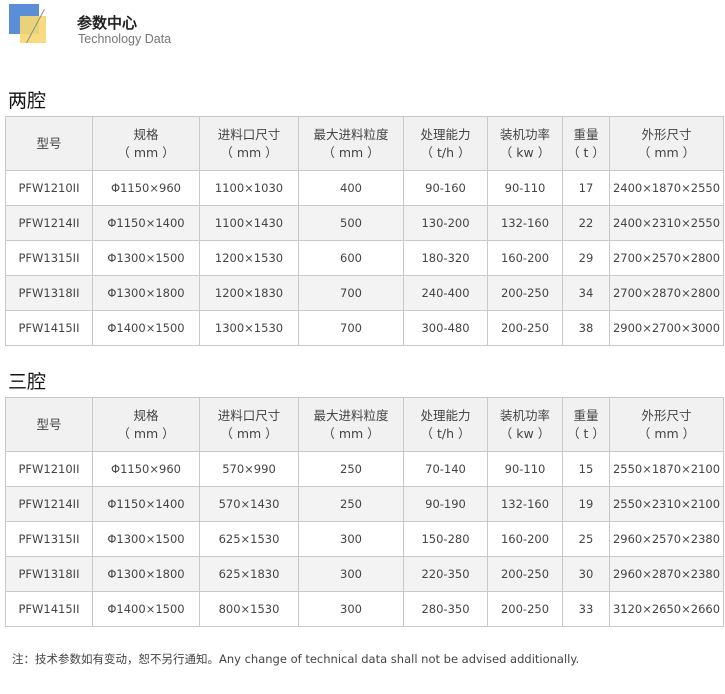 The height and width of the screenshot is (694, 725). What do you see at coordinates (445, 258) in the screenshot?
I see `table-cell: 180-320` at bounding box center [445, 258].